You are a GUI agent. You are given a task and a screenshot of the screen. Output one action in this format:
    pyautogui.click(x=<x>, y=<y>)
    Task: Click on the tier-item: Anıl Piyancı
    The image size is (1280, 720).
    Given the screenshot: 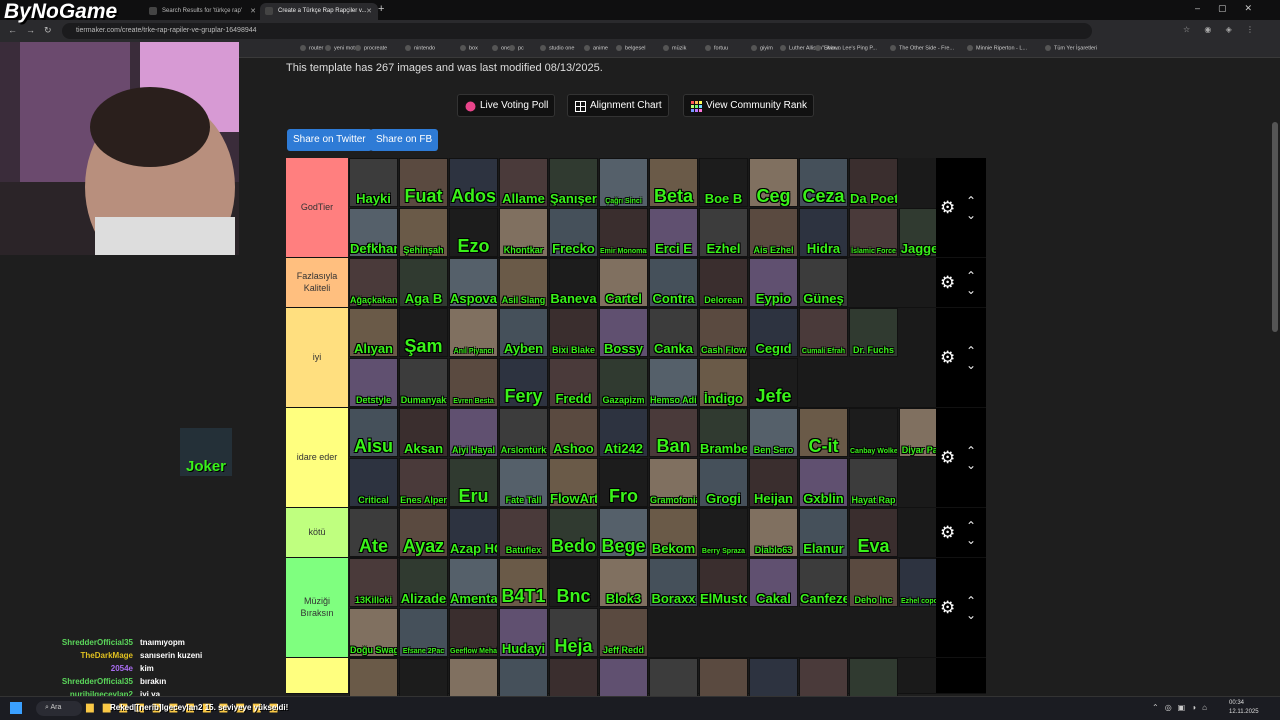 What is the action you would take?
    pyautogui.click(x=473, y=332)
    